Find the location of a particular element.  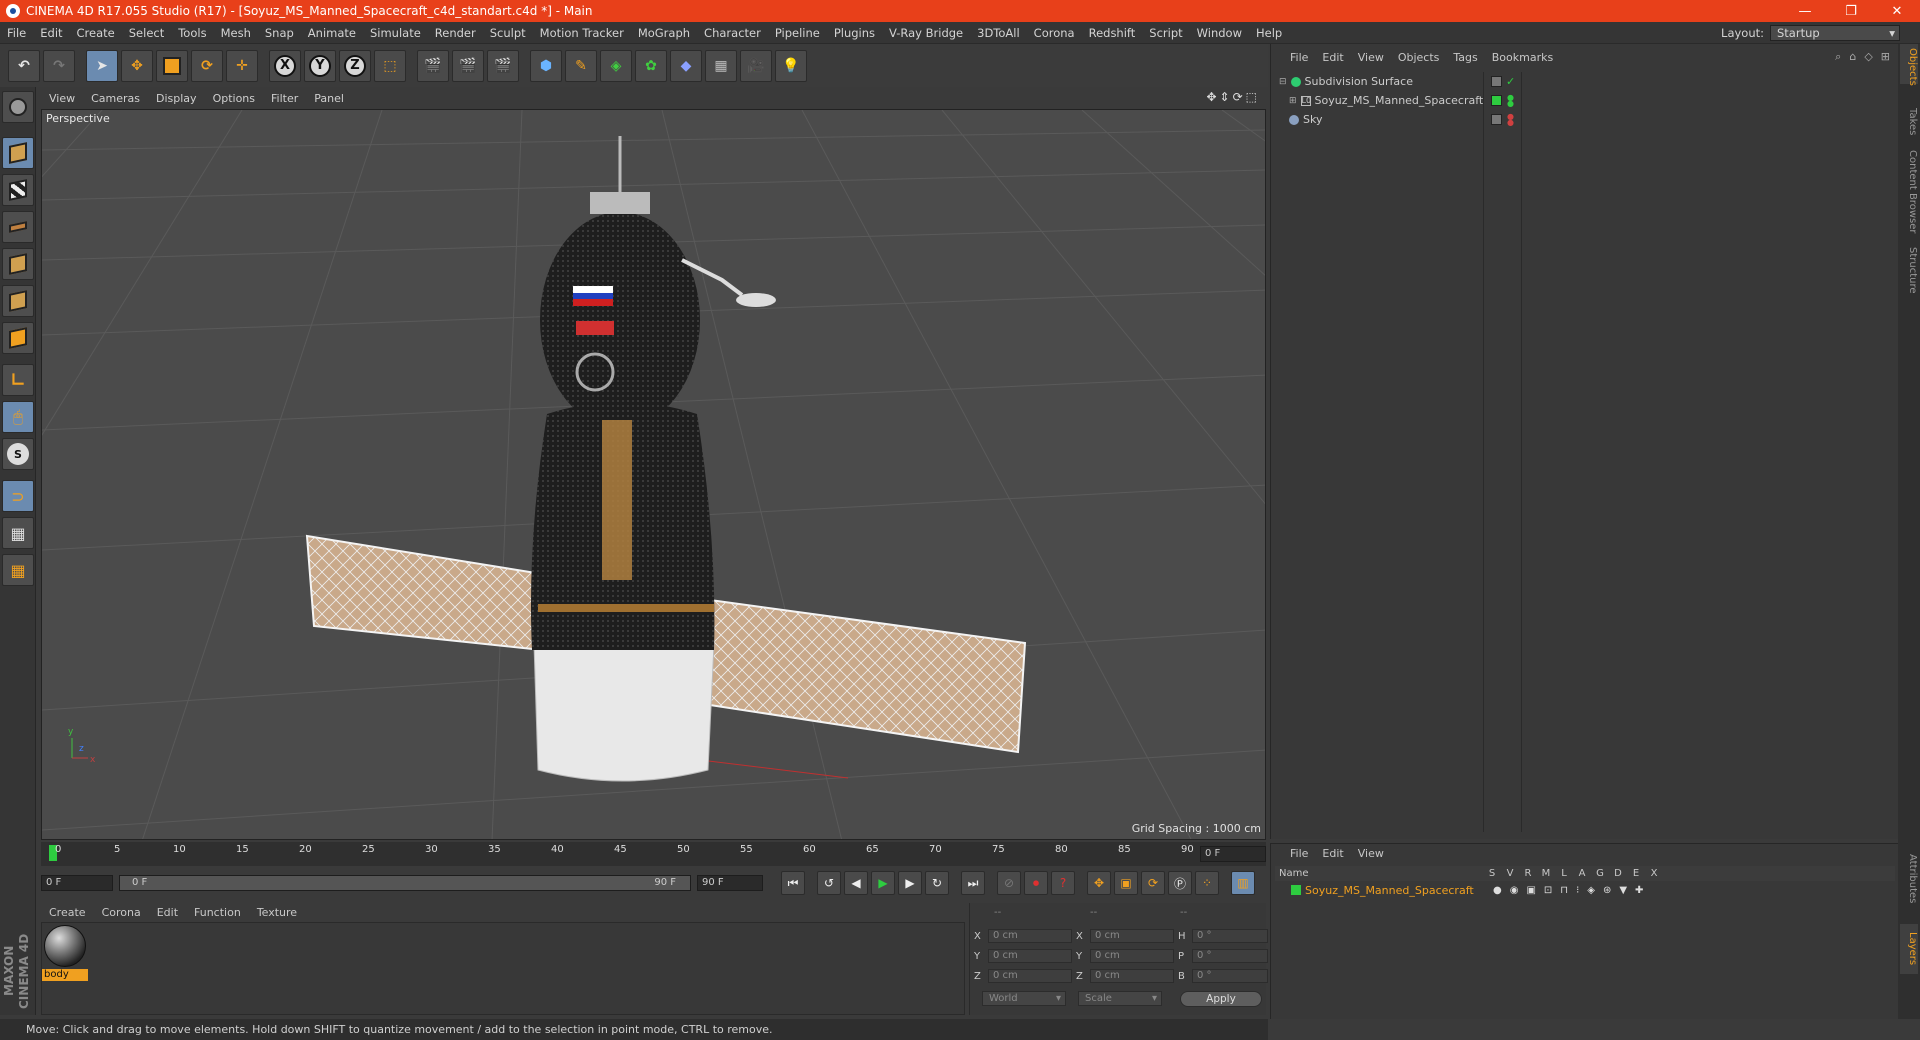

expand-icon: ⊞ is located at coordinates (1293, 101).